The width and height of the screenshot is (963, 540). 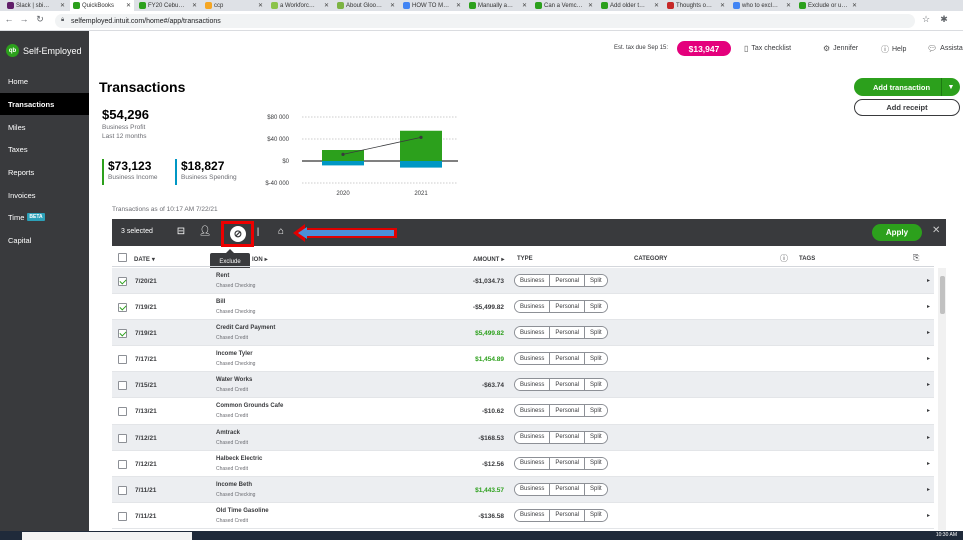 What do you see at coordinates (488, 260) in the screenshot?
I see `amount-column-header: AMOUNT ▸` at bounding box center [488, 260].